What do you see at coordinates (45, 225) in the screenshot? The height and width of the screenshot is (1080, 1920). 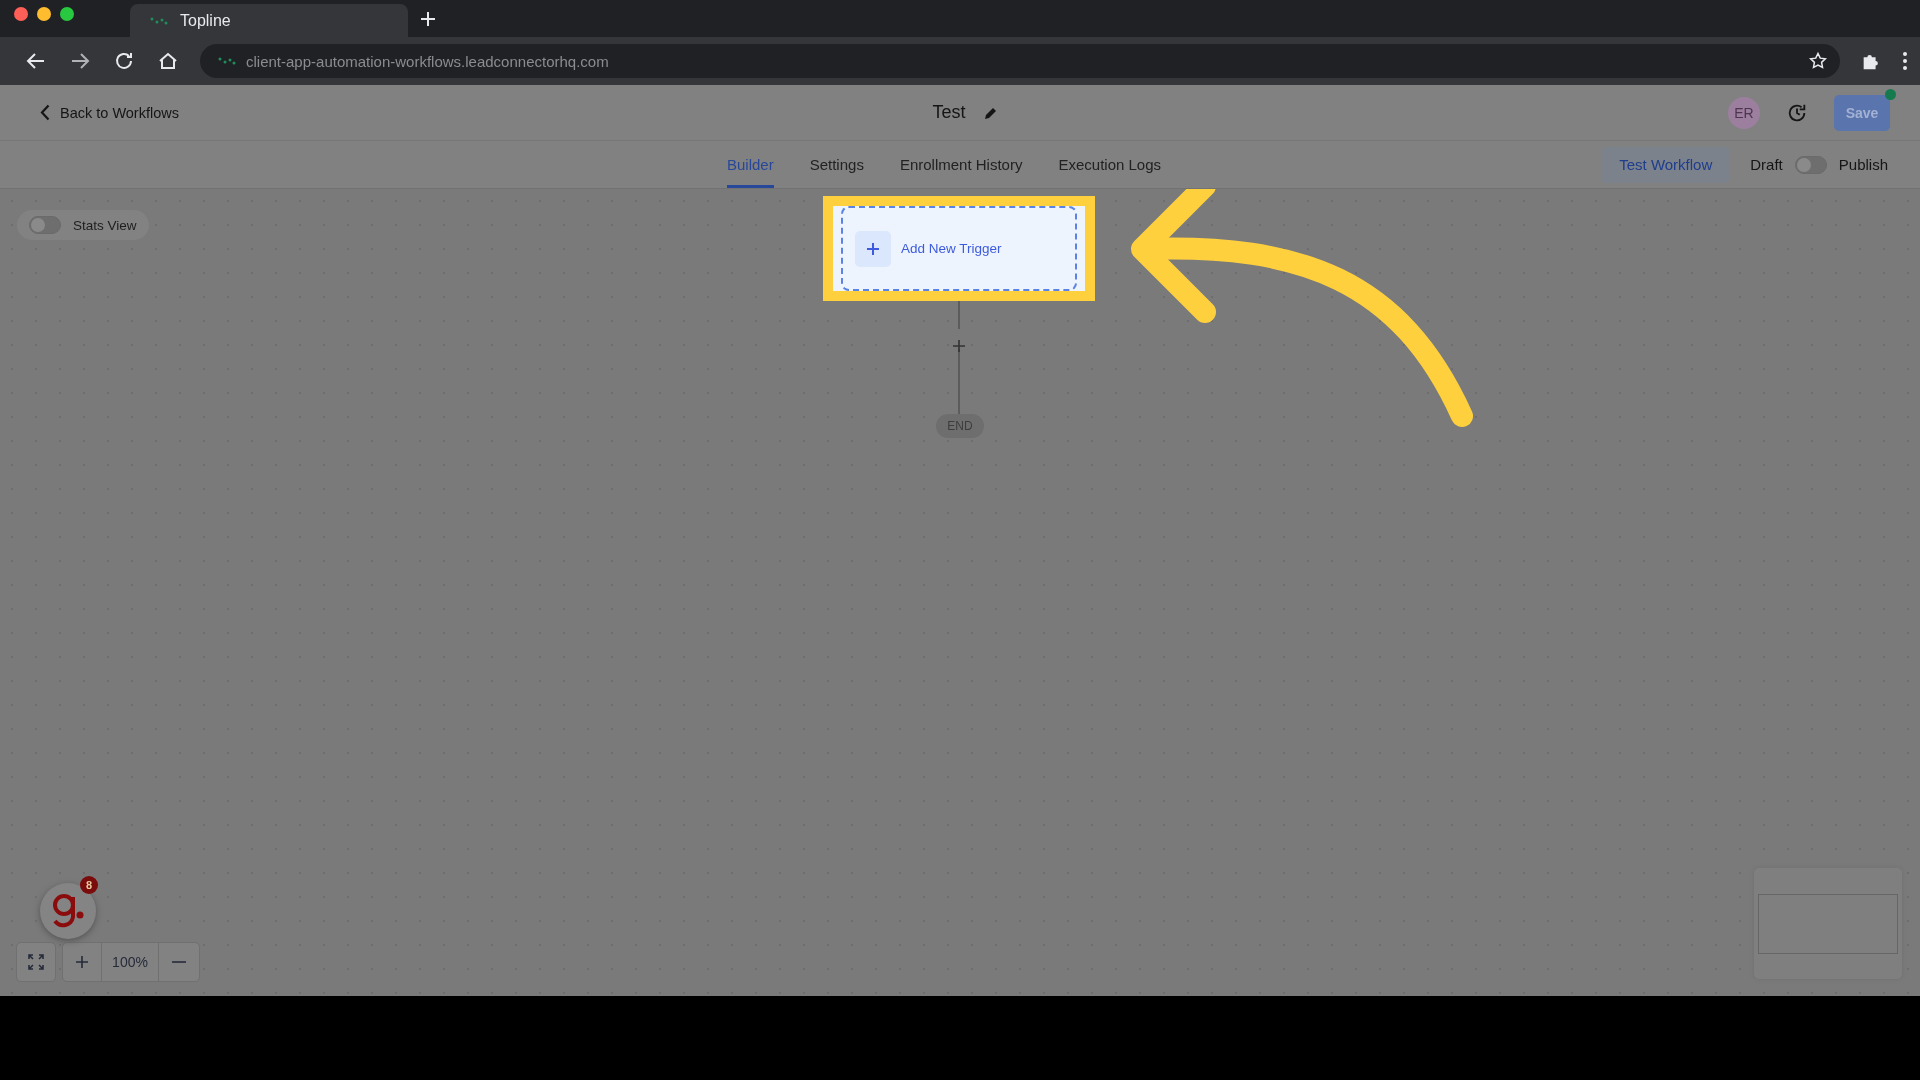 I see `stats-view-toggle` at bounding box center [45, 225].